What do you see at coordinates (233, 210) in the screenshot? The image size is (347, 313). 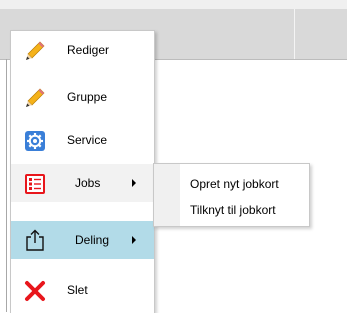 I see `submenu-item-tilknyt-til-jobkort: Tilknyt til jobkort` at bounding box center [233, 210].